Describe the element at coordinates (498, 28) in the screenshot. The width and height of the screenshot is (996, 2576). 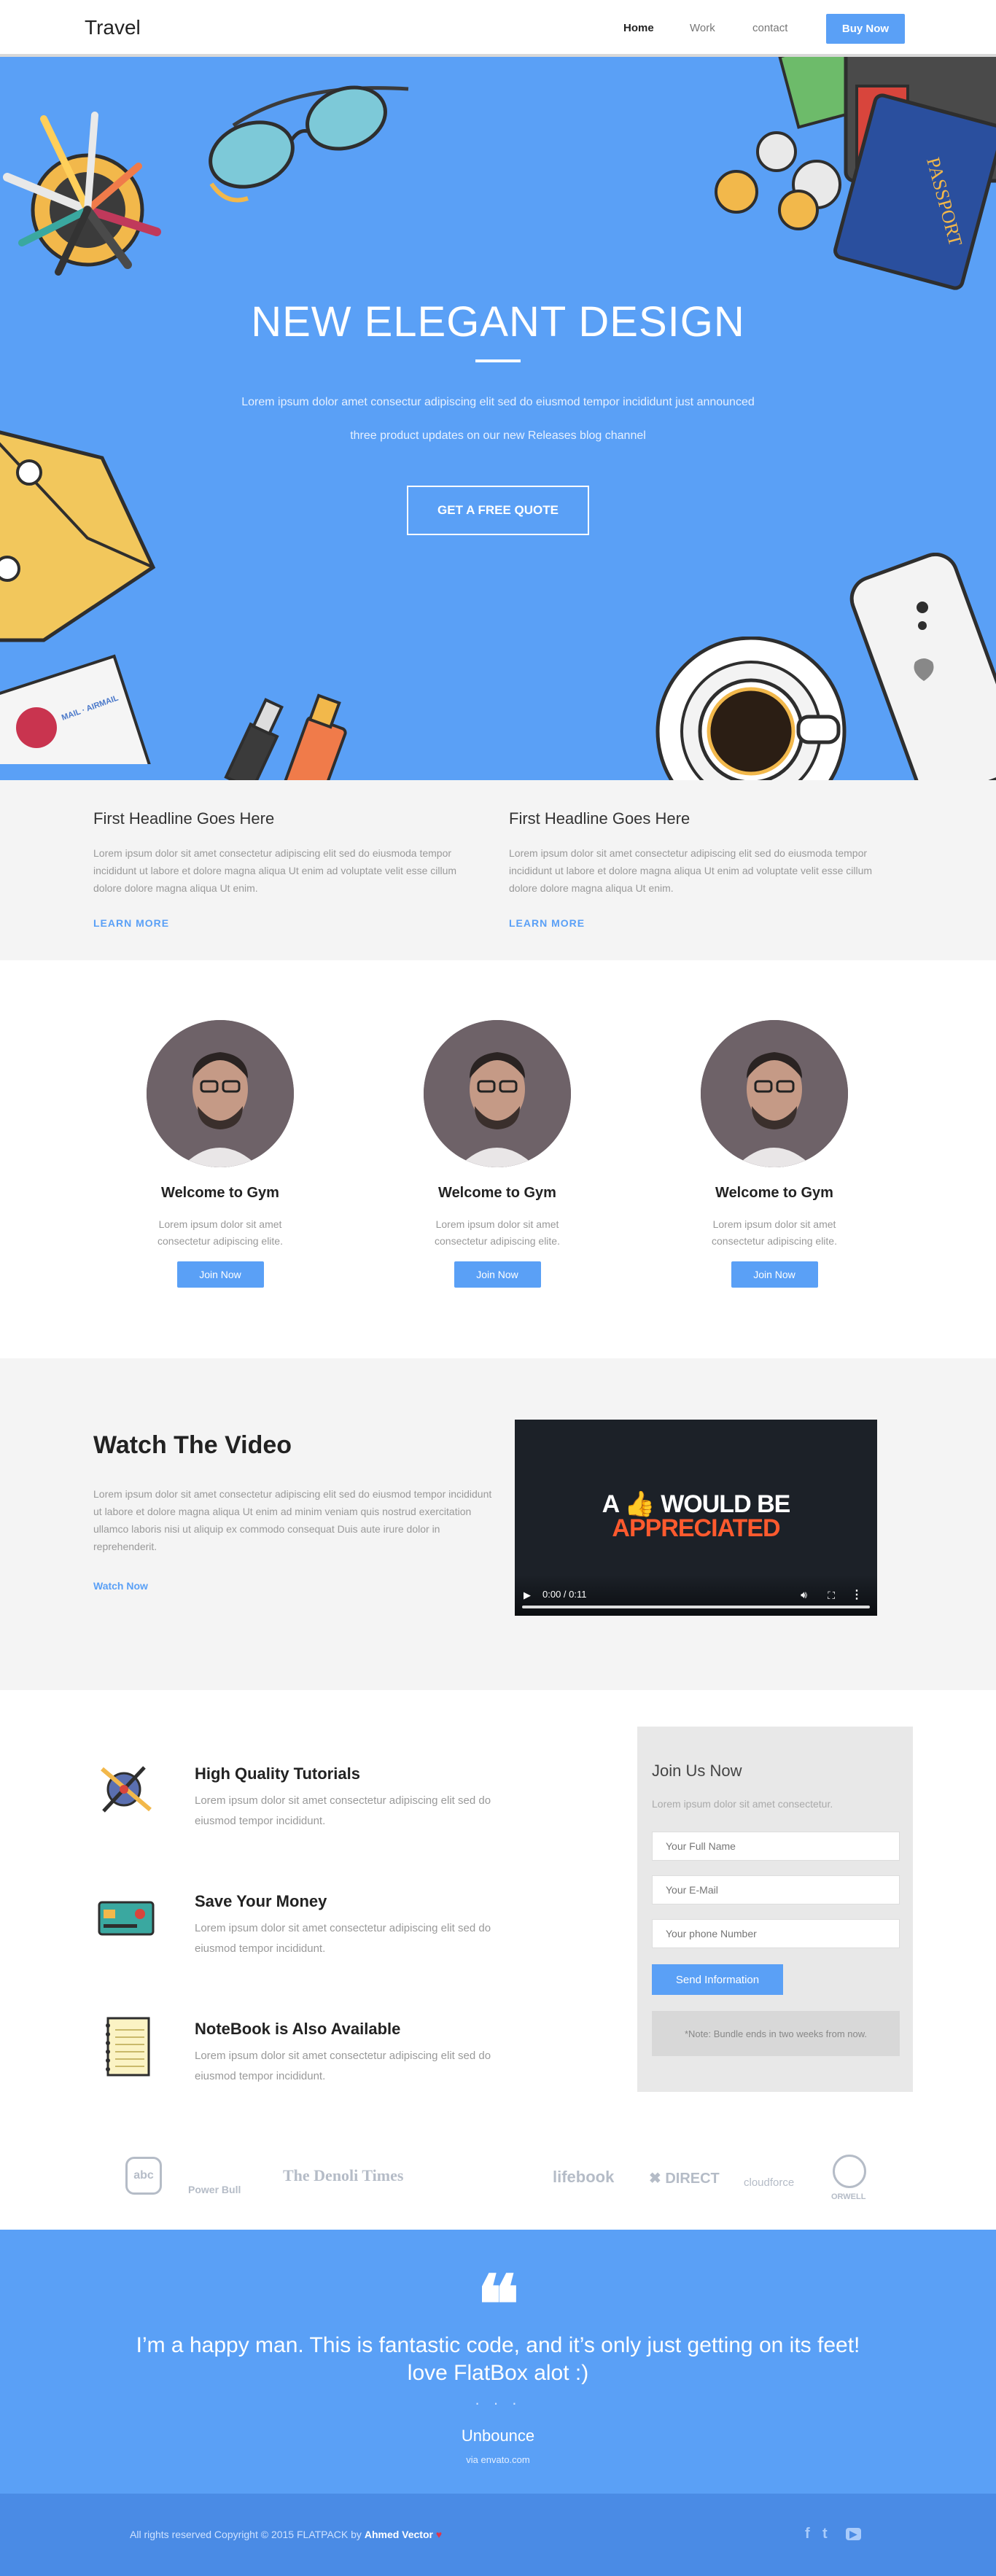
I see `site-header: Travel Home Work contact Buy Now` at that location.